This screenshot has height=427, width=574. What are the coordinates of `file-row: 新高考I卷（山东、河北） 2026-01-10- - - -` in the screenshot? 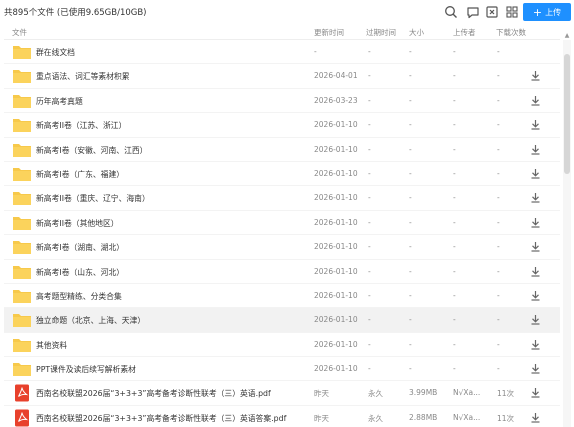 It's located at (282, 272).